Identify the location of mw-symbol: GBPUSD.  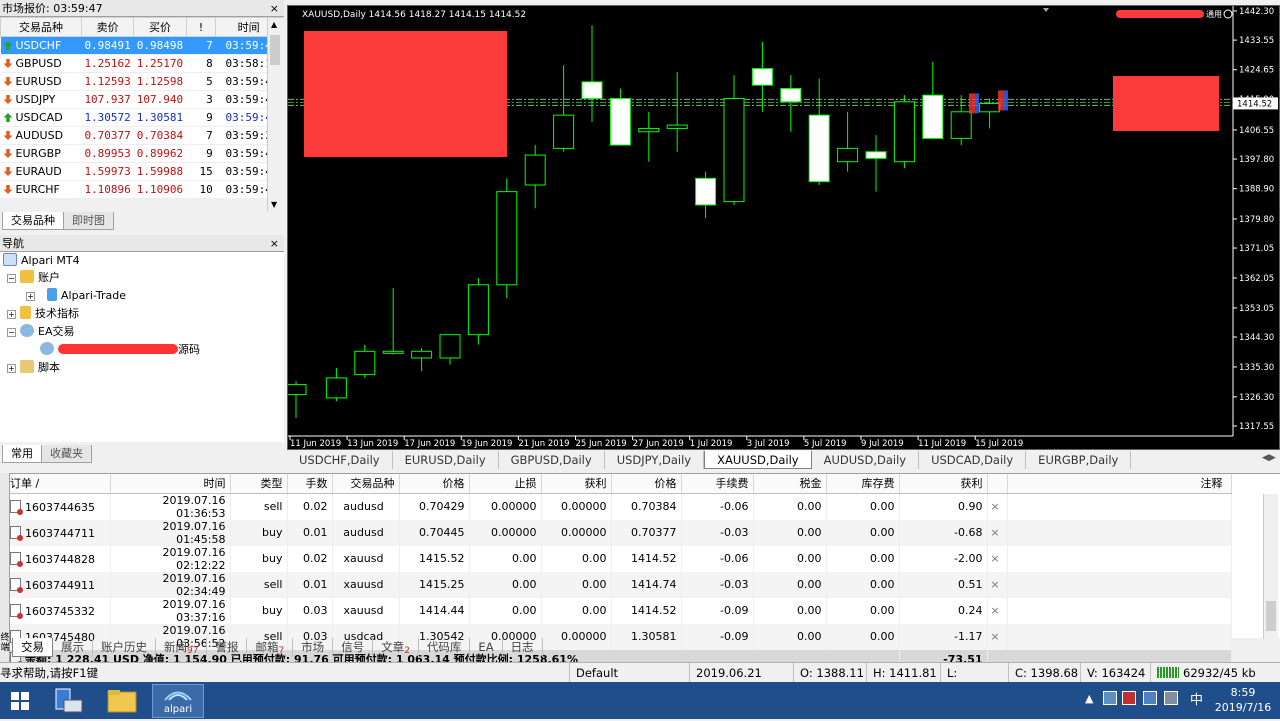
(41, 63).